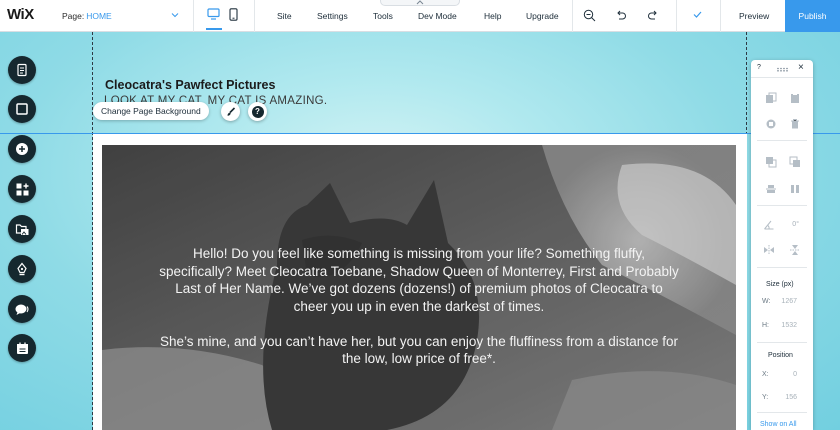 This screenshot has height=430, width=840. Describe the element at coordinates (778, 424) in the screenshot. I see `show-on-all-pages-toggle: Show on All` at that location.